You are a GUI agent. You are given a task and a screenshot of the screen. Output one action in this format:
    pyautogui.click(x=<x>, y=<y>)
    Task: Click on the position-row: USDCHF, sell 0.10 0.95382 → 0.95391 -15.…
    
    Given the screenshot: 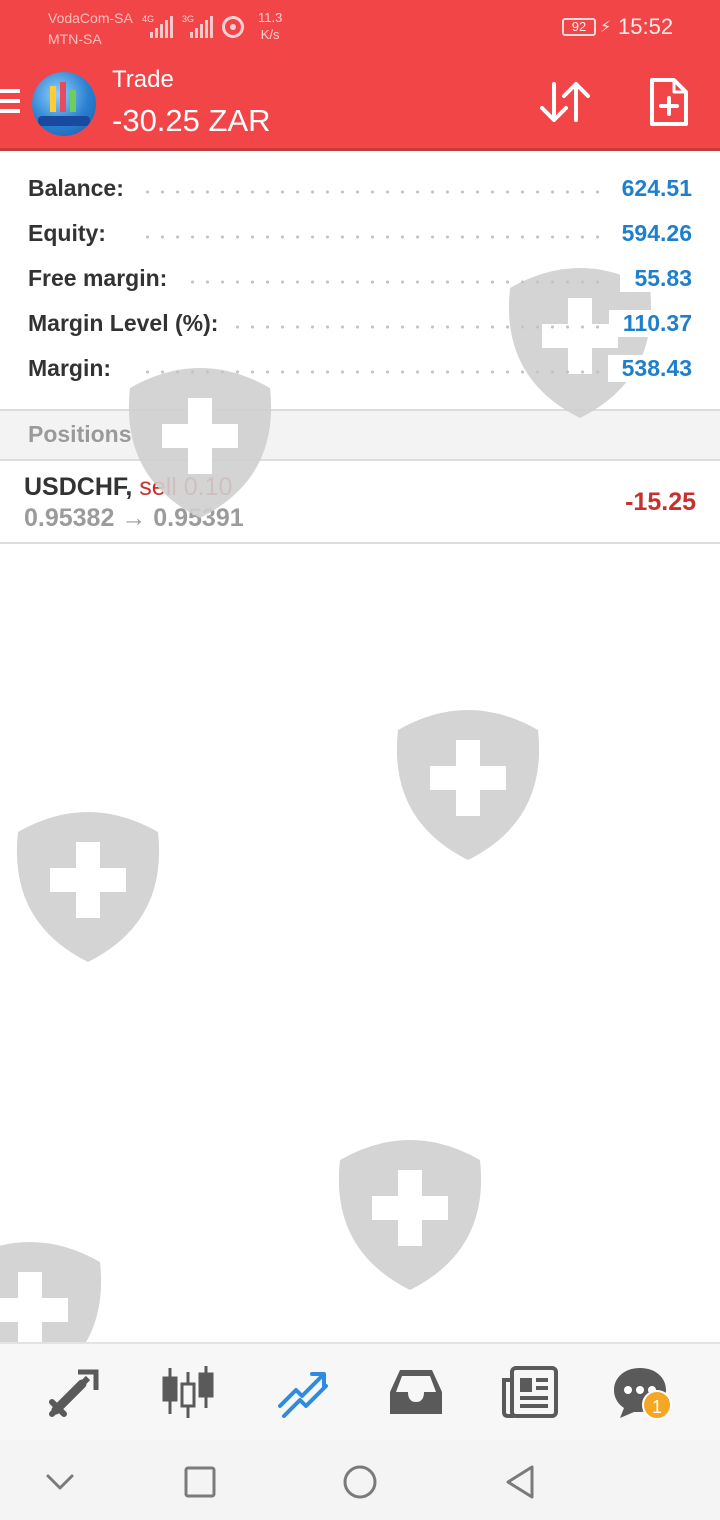 What is the action you would take?
    pyautogui.click(x=360, y=502)
    